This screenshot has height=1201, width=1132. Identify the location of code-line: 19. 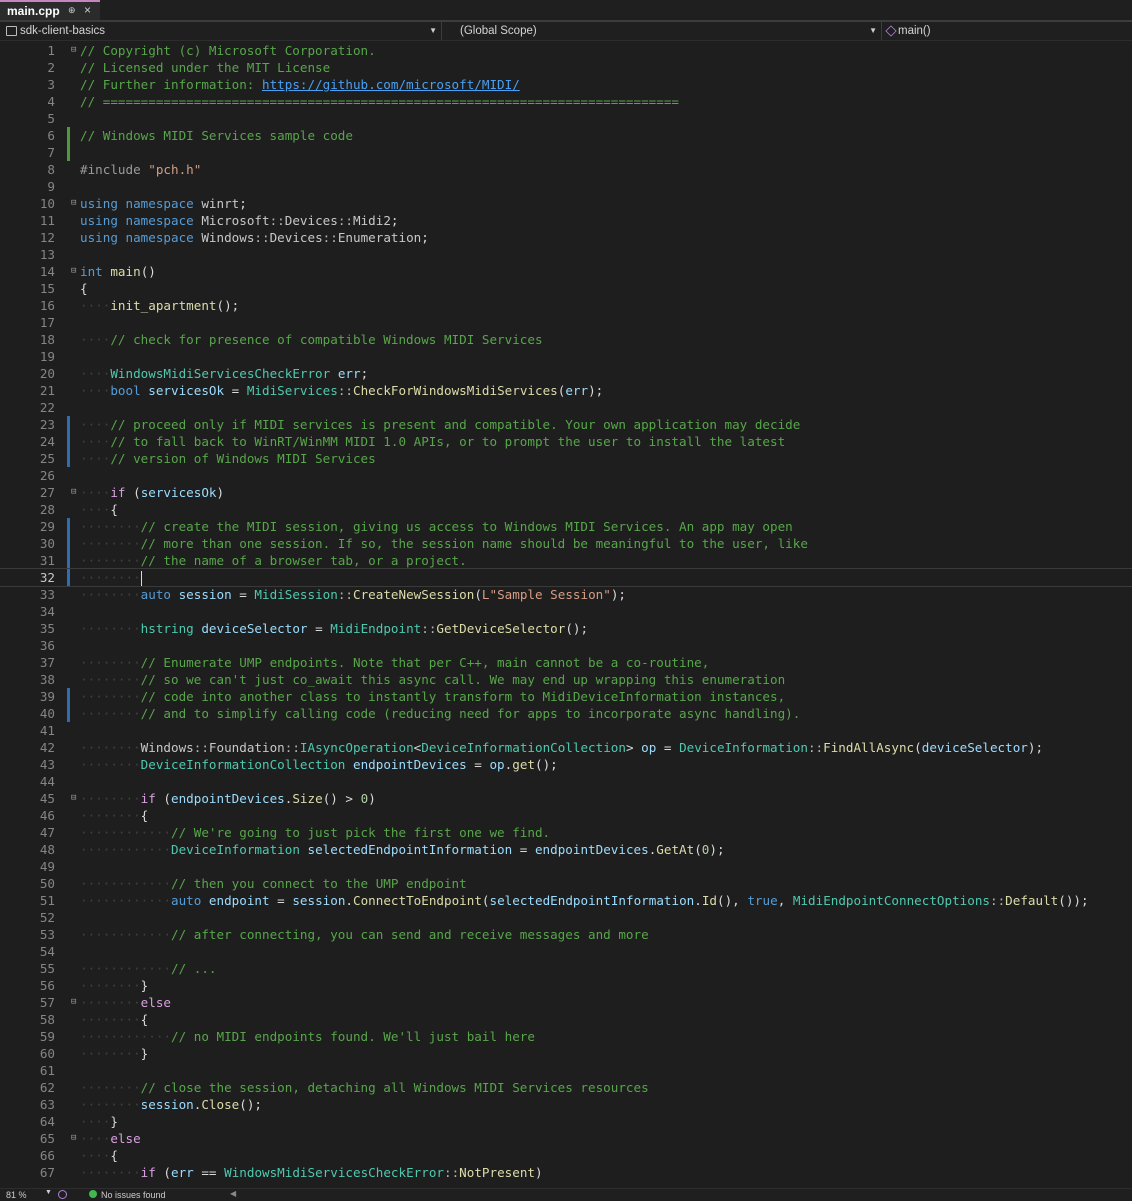
(566, 356).